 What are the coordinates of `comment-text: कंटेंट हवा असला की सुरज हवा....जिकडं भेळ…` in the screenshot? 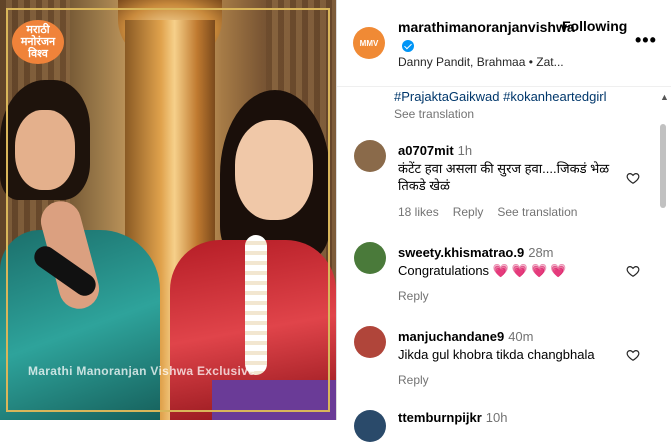 It's located at (504, 177).